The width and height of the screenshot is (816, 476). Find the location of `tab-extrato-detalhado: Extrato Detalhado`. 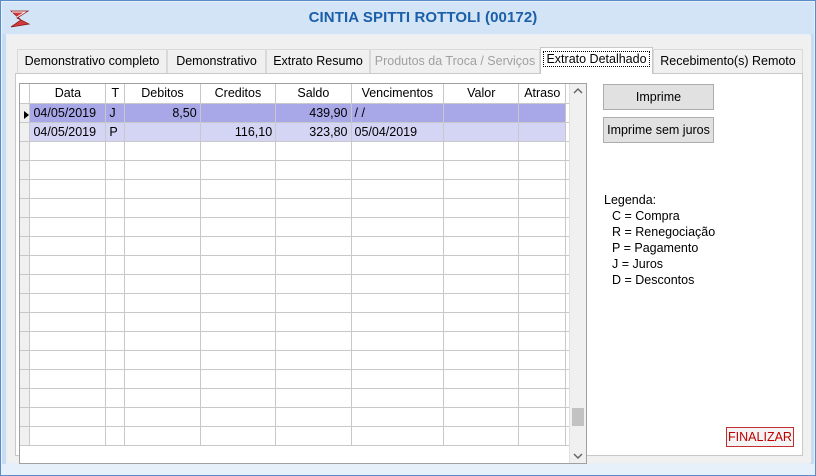

tab-extrato-detalhado: Extrato Detalhado is located at coordinates (596, 60).